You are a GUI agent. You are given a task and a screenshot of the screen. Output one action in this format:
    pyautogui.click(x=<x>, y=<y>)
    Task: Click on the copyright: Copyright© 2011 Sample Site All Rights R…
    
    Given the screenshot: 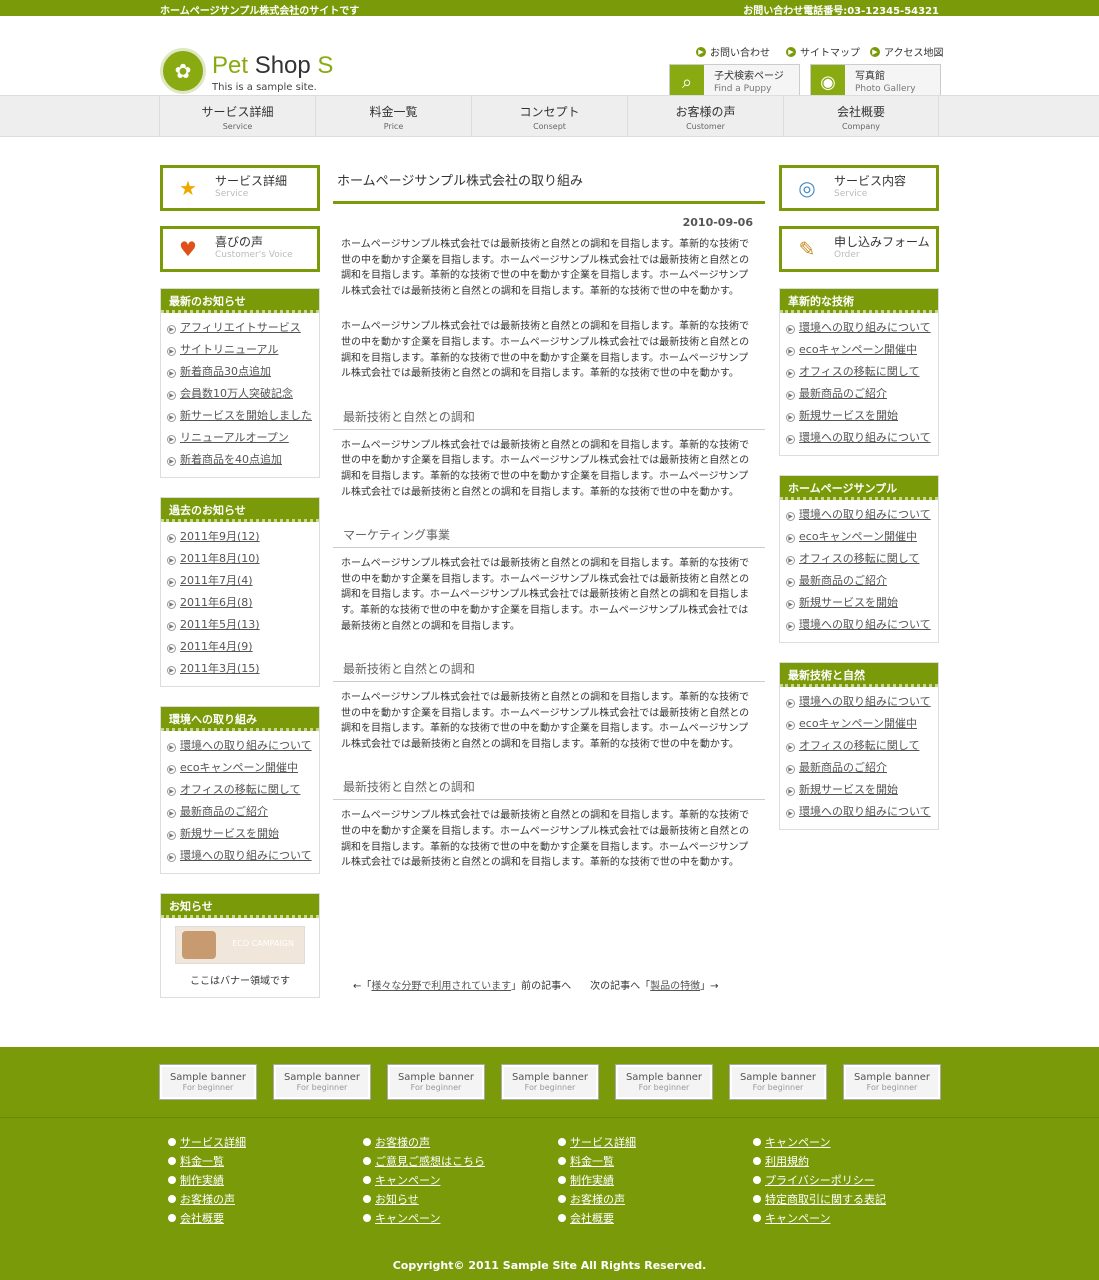 What is the action you would take?
    pyautogui.click(x=549, y=1265)
    